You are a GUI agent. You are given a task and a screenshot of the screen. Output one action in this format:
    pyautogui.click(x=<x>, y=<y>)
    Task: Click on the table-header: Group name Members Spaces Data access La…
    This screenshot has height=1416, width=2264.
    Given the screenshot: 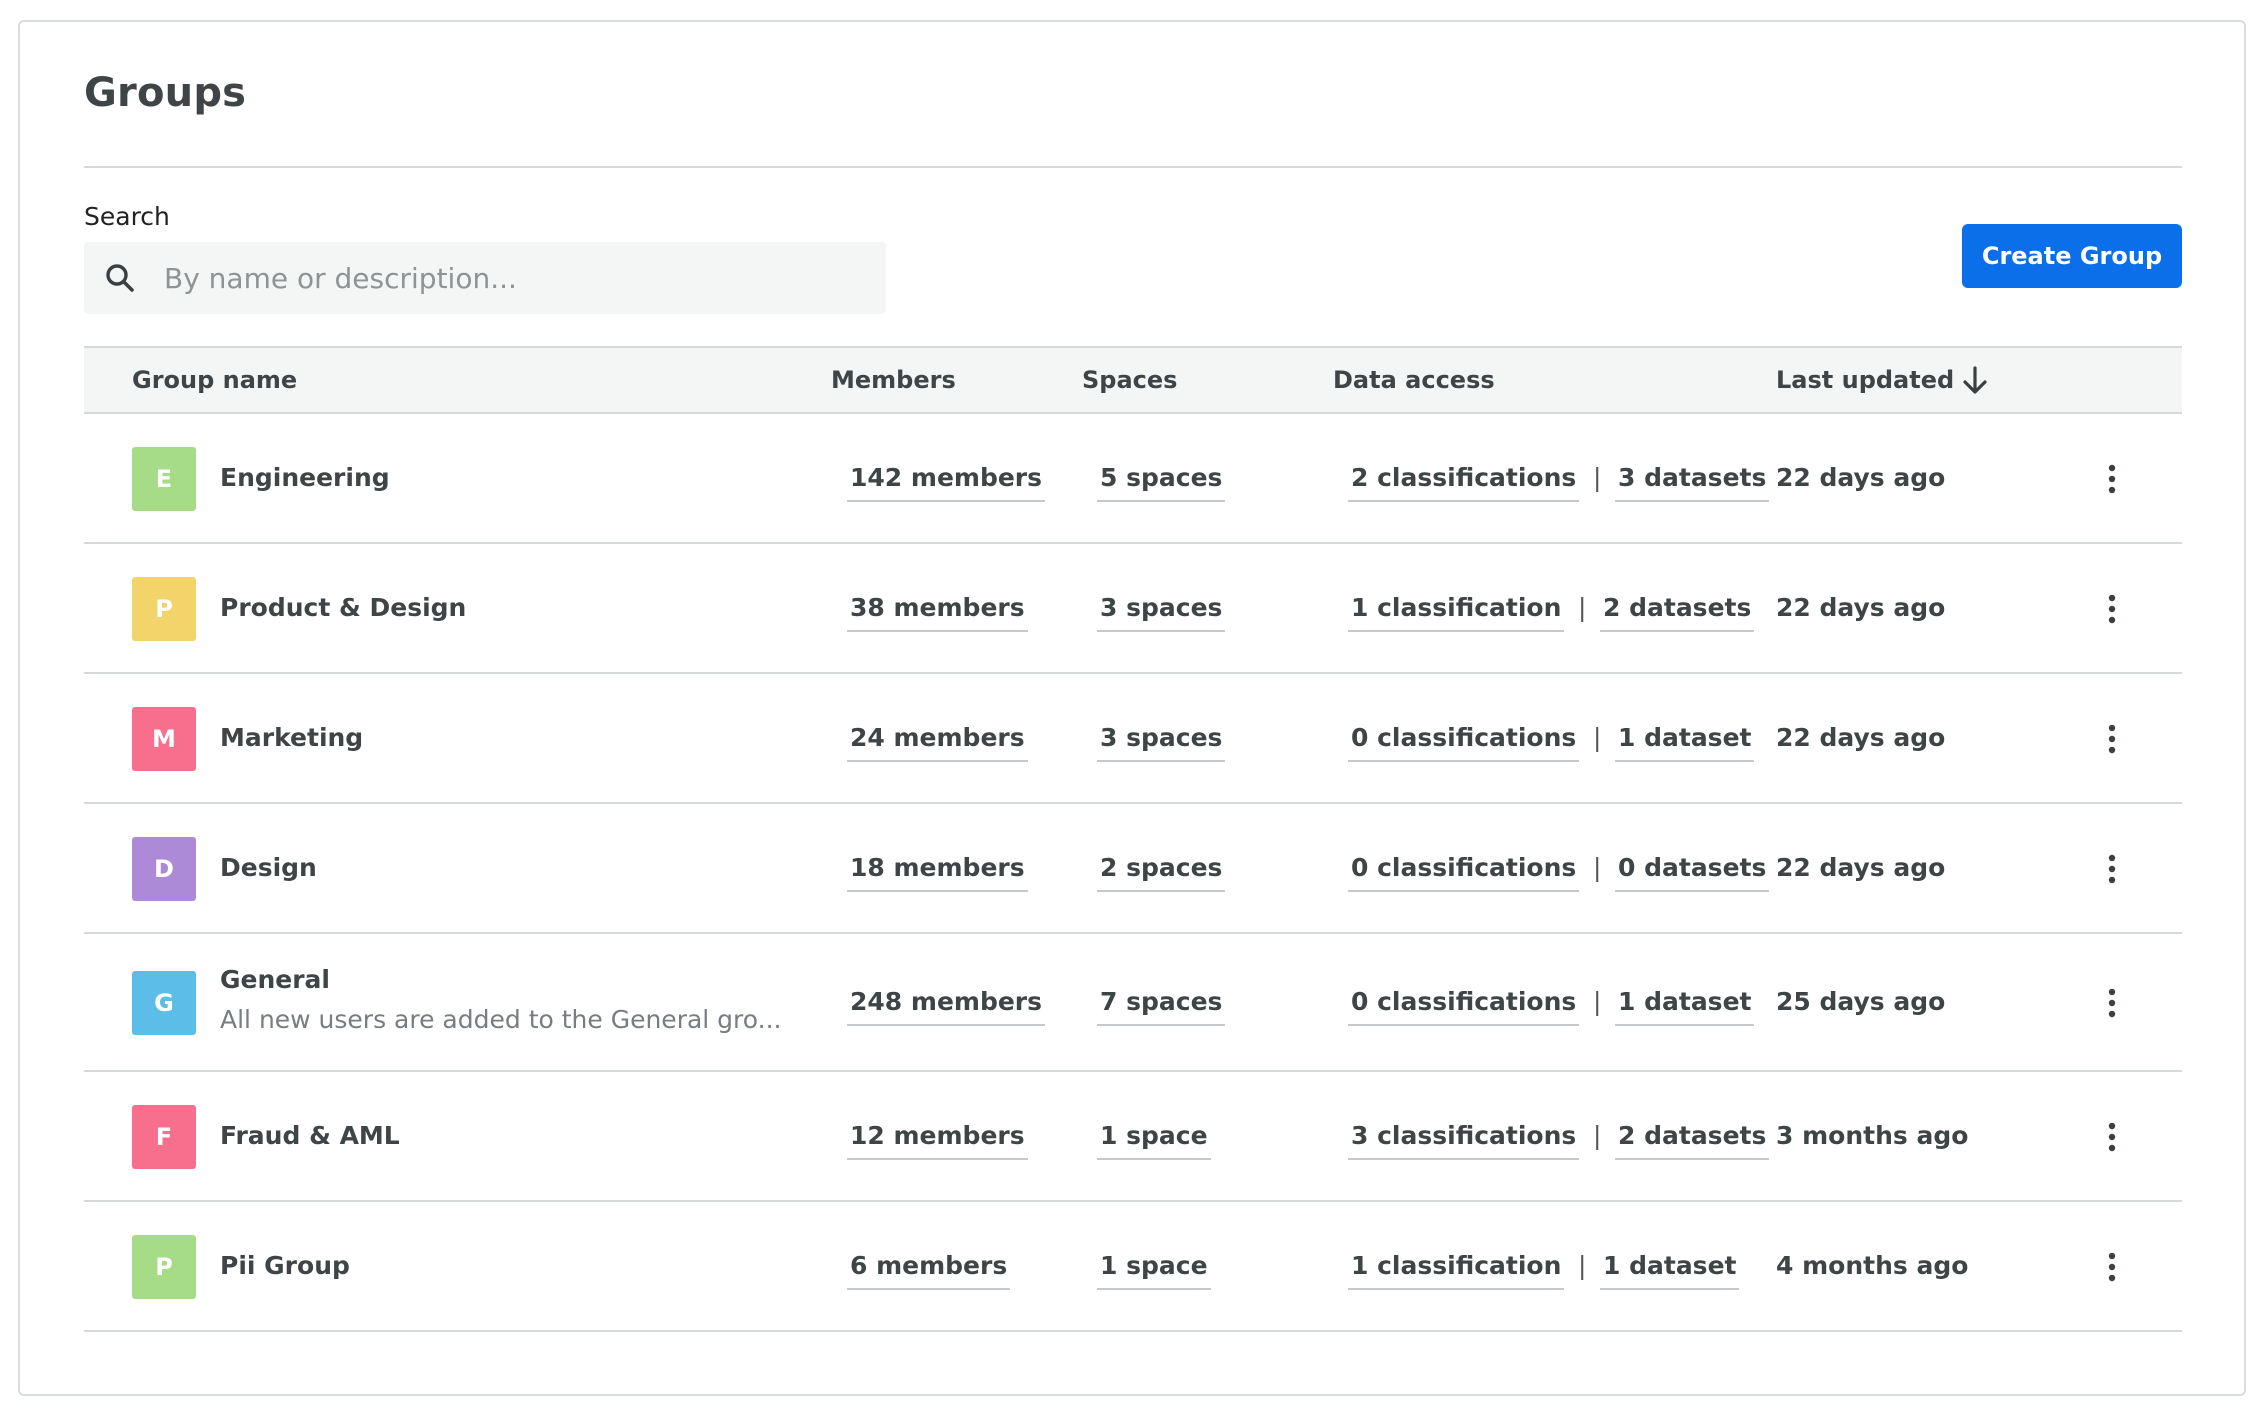 What is the action you would take?
    pyautogui.click(x=1133, y=380)
    